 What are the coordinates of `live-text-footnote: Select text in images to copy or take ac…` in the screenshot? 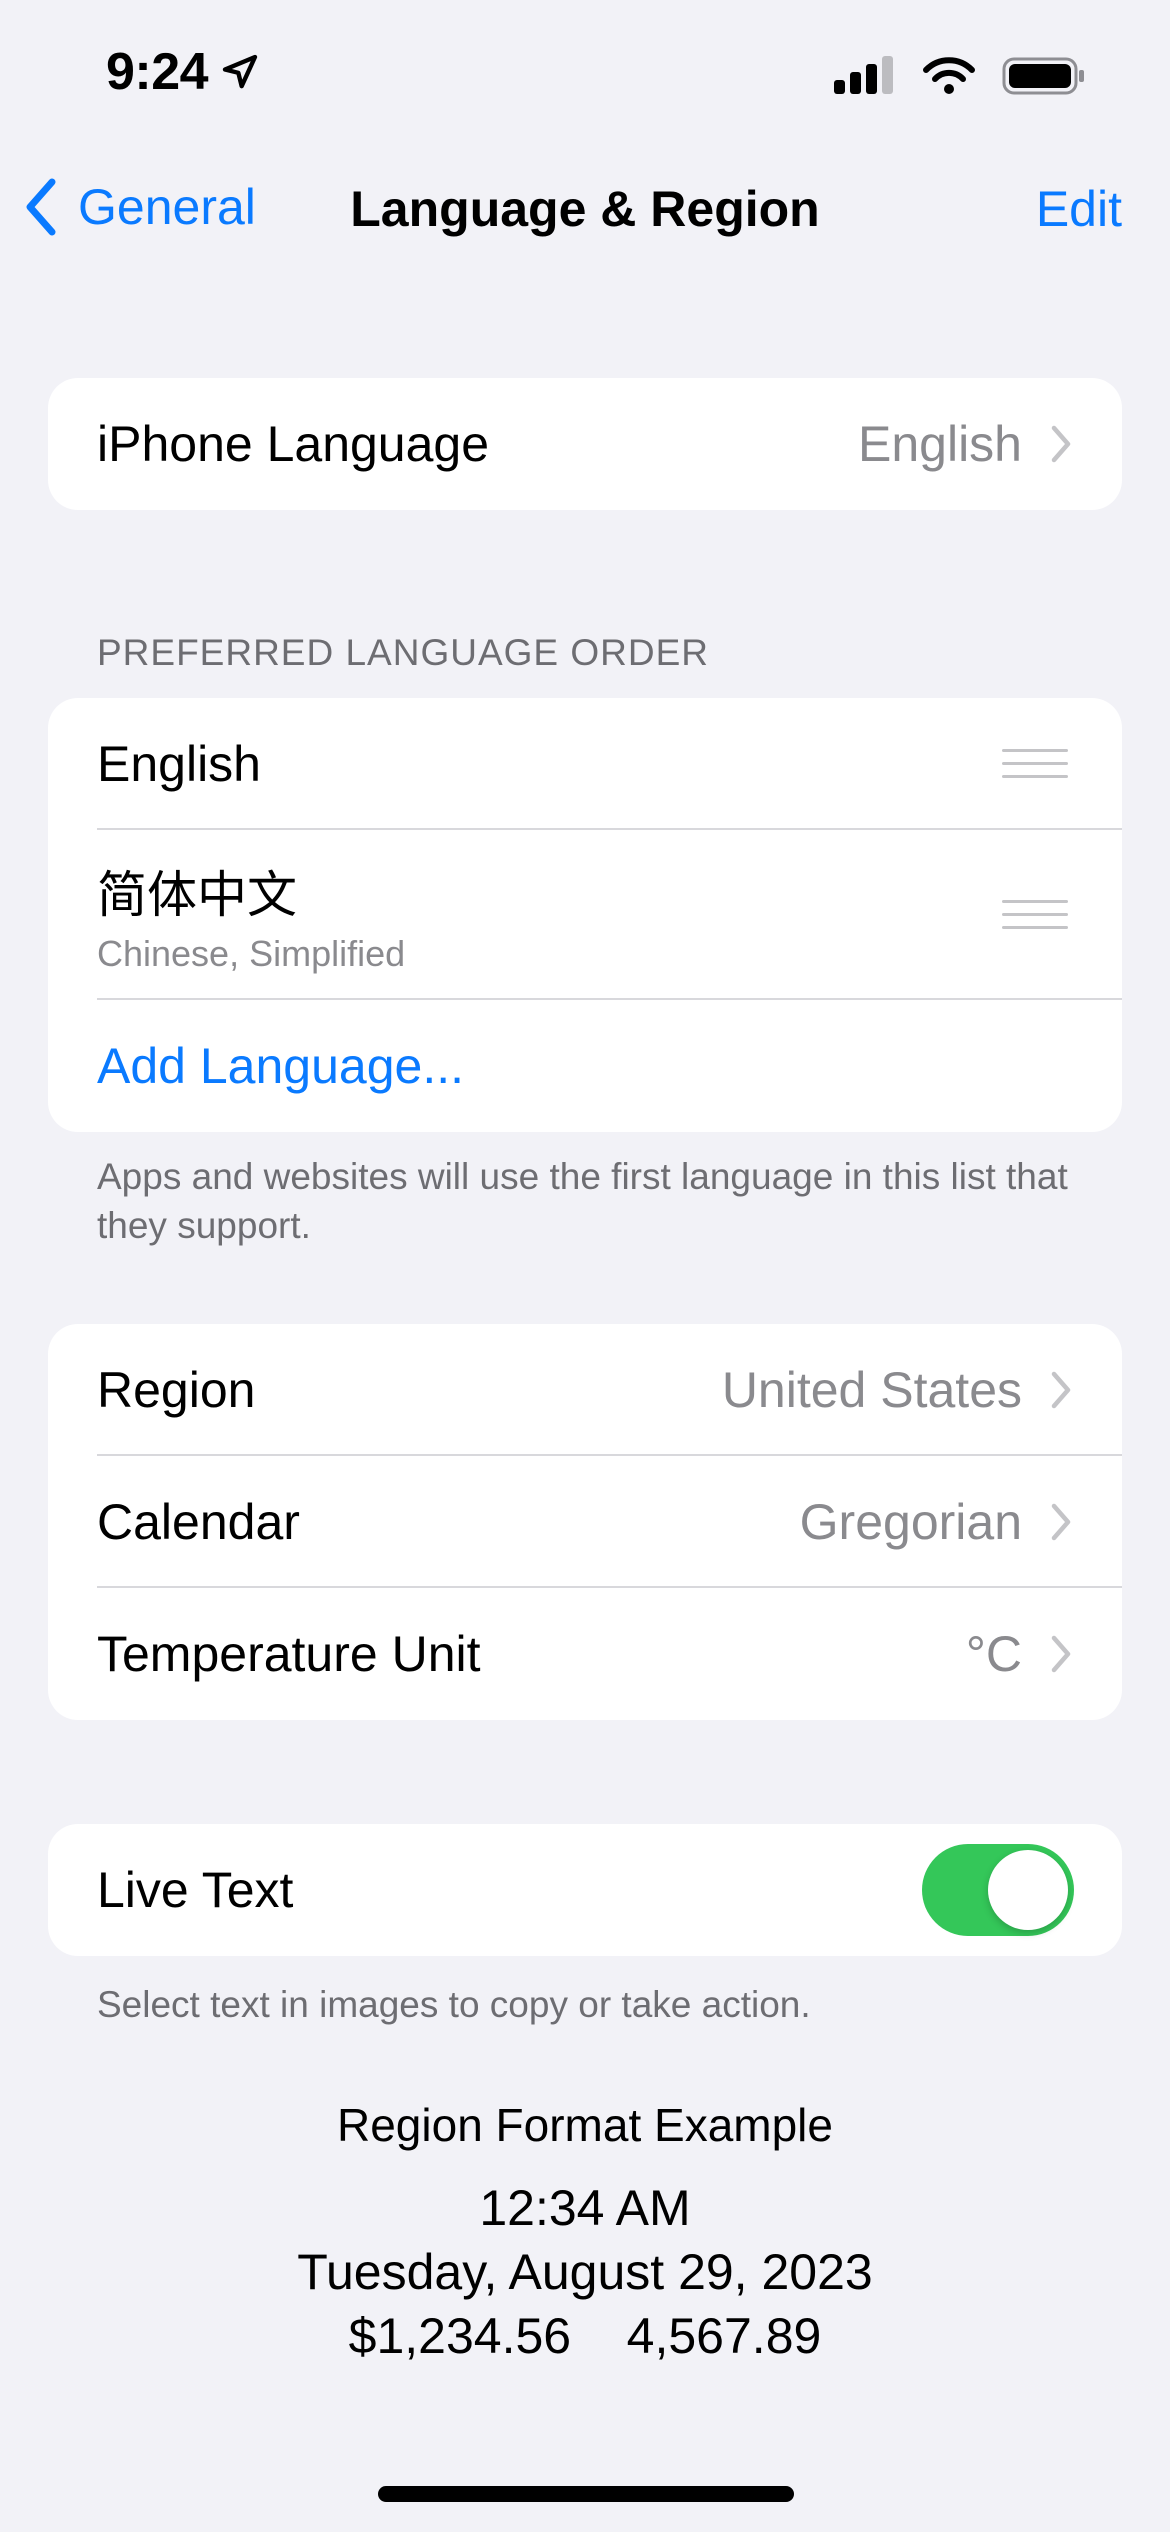 It's located at (454, 2004).